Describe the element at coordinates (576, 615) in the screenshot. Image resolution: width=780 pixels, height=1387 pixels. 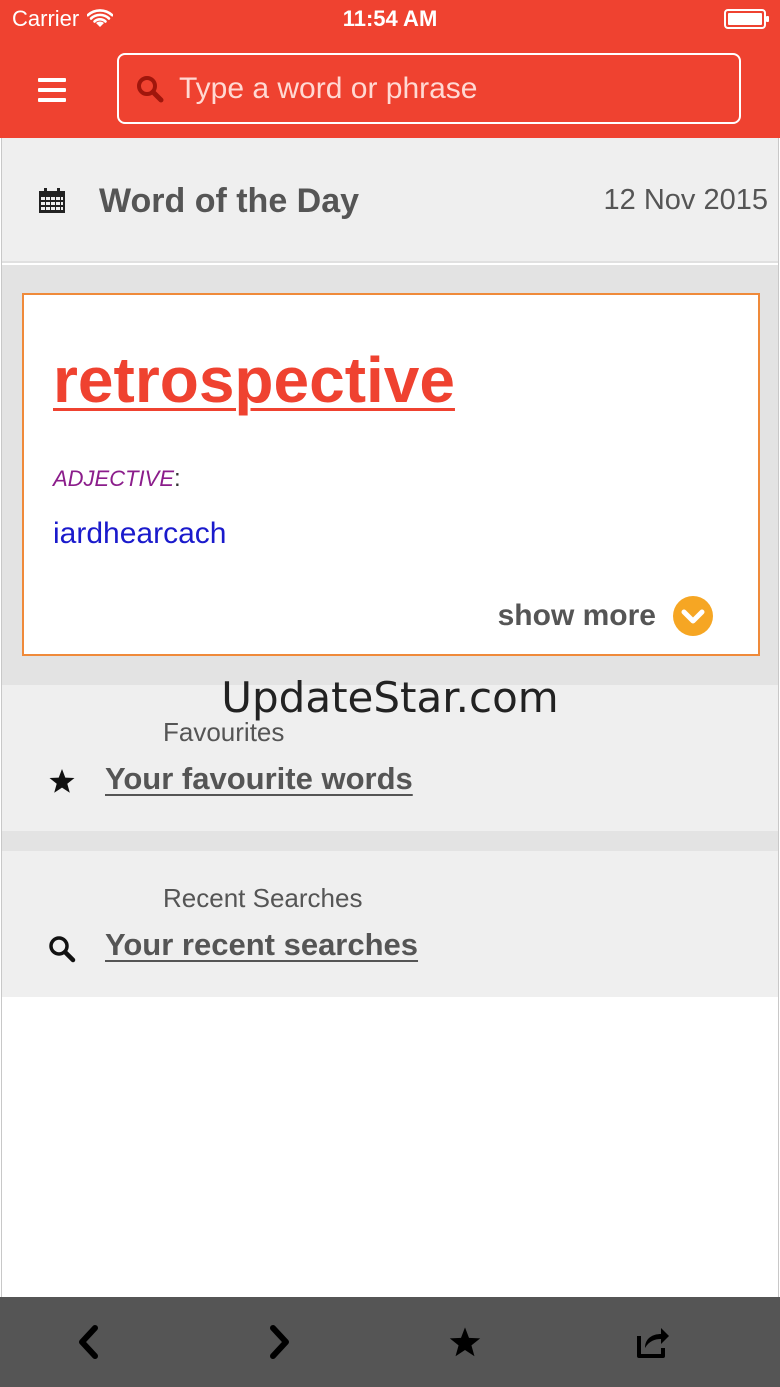
I see `show-more-label: show more` at that location.